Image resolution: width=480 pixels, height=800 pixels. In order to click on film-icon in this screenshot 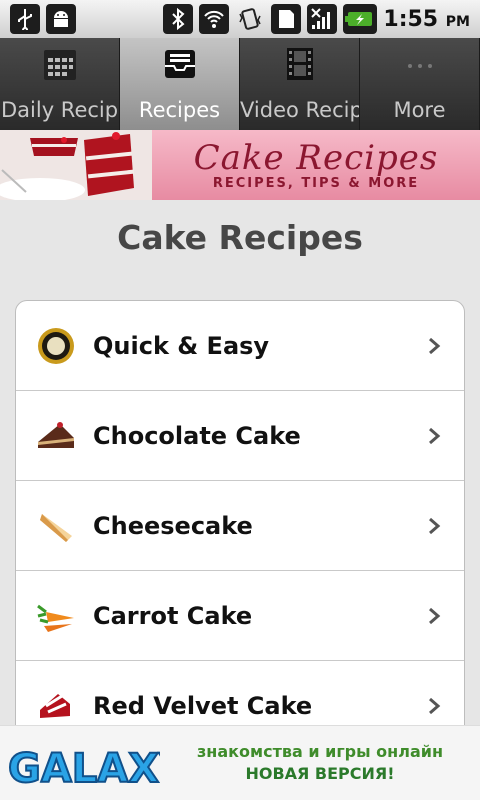, I will do `click(300, 64)`.